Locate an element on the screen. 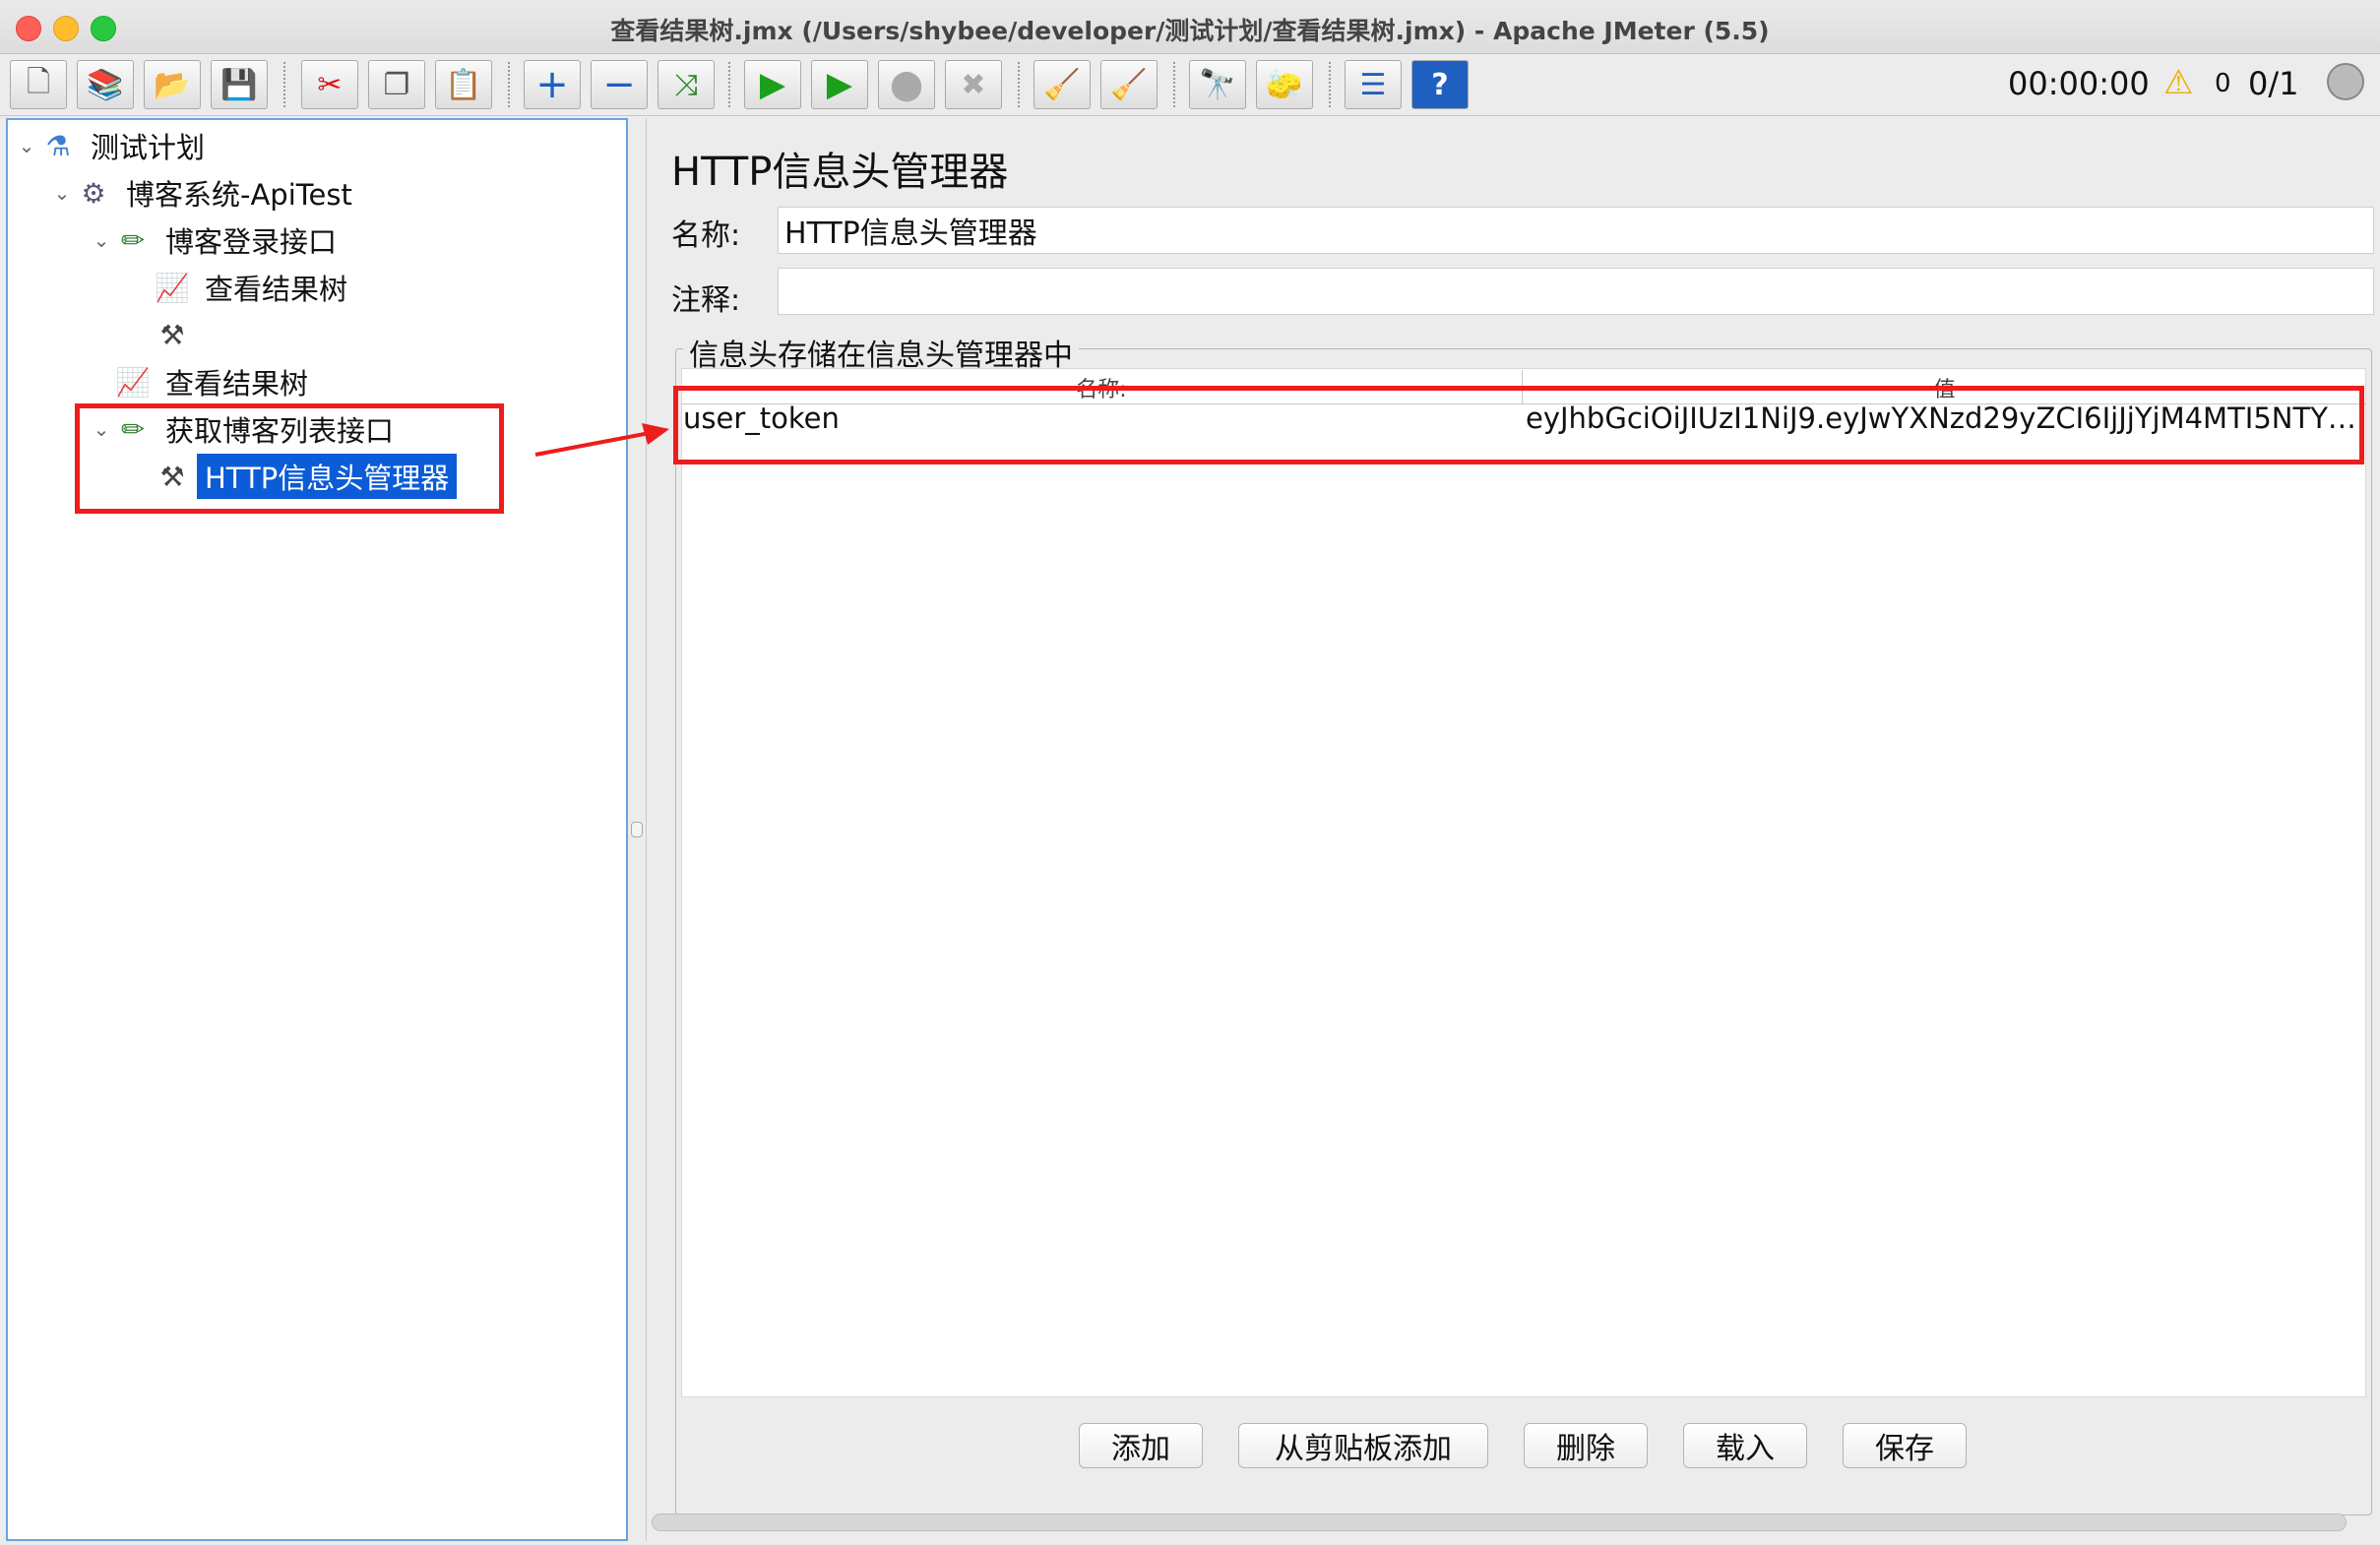 This screenshot has width=2380, height=1545. tree-node-label is located at coordinates (205, 335).